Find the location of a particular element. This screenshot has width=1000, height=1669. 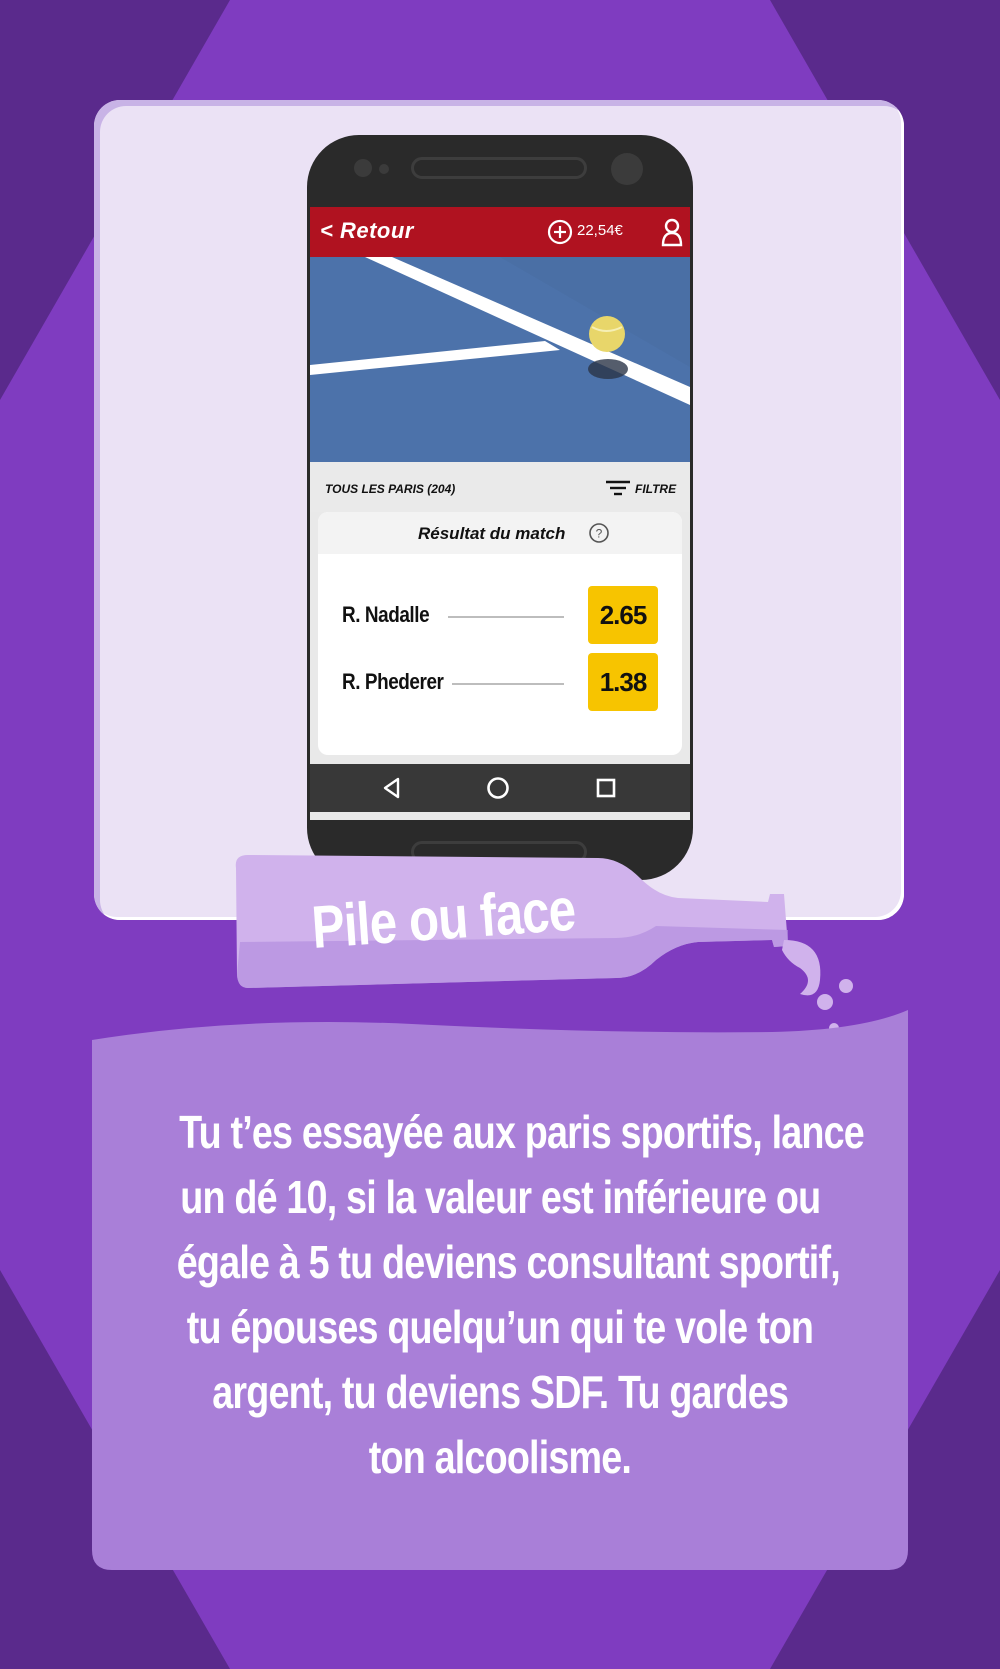

market-header: Résultat du match ? is located at coordinates (500, 533).